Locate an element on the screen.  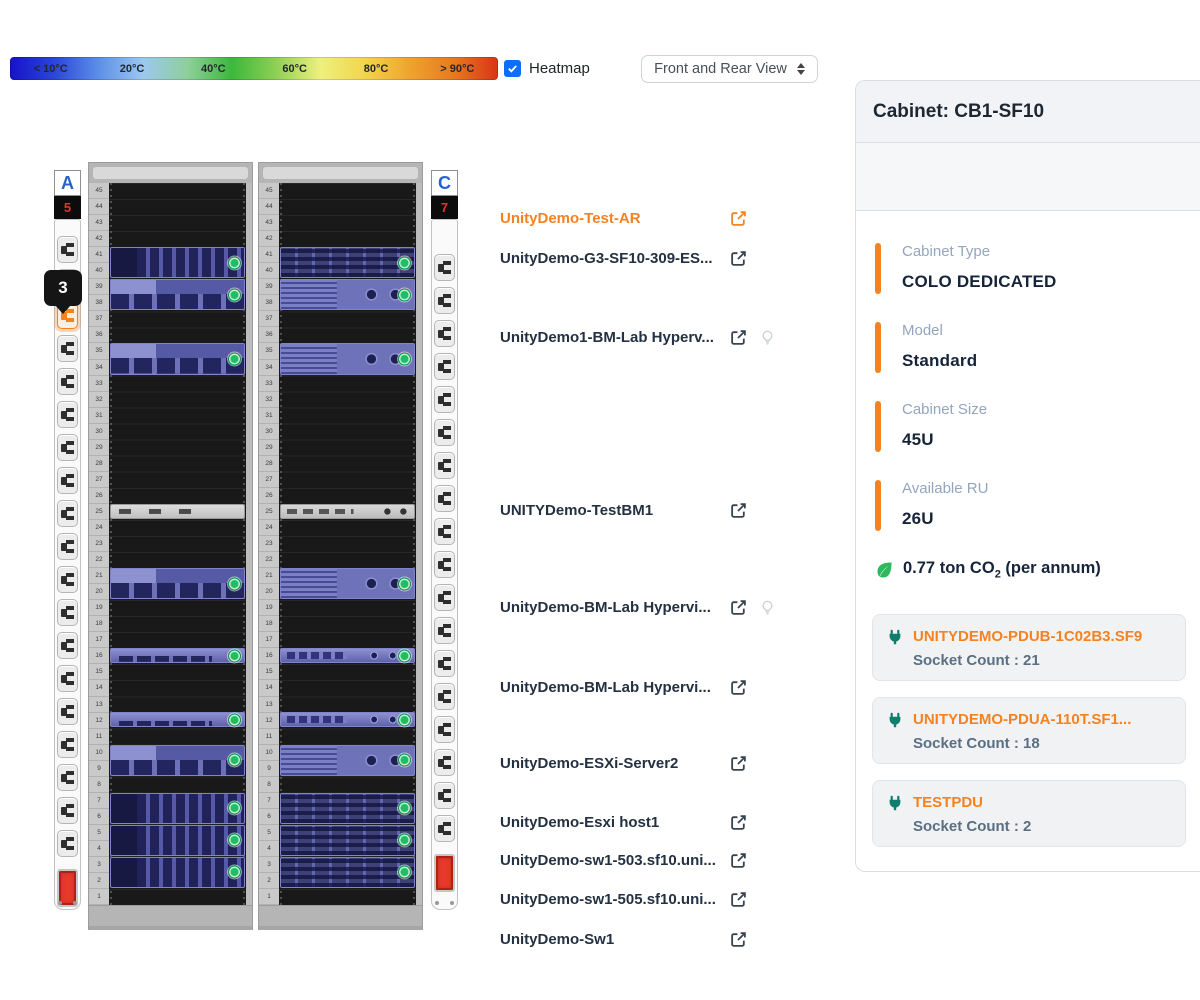
server-rear-u5 is located at coordinates (347, 840).